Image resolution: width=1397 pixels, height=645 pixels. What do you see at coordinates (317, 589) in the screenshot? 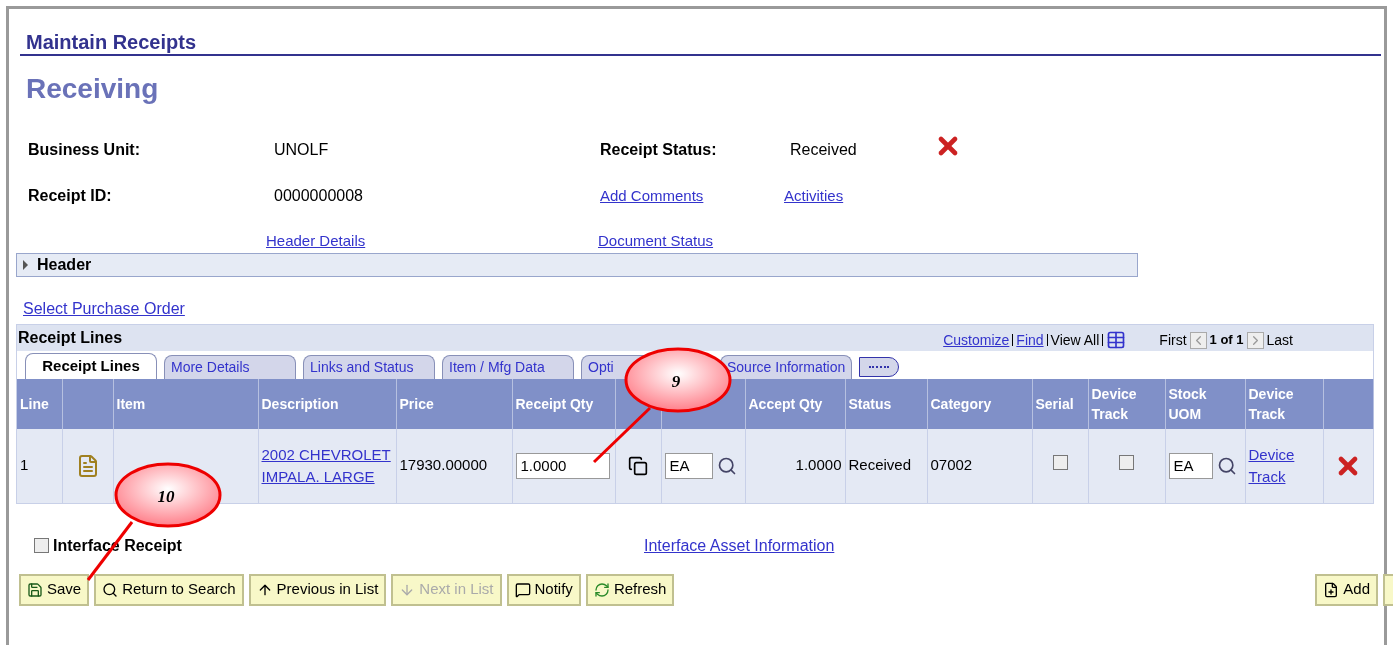
I see `toolbar-button: Previous in List` at bounding box center [317, 589].